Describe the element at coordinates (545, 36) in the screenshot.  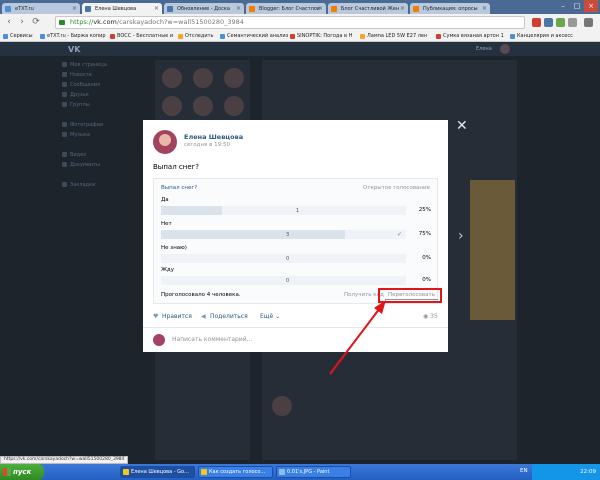
I see `bookmark-label: Канцелярия и аксесс` at that location.